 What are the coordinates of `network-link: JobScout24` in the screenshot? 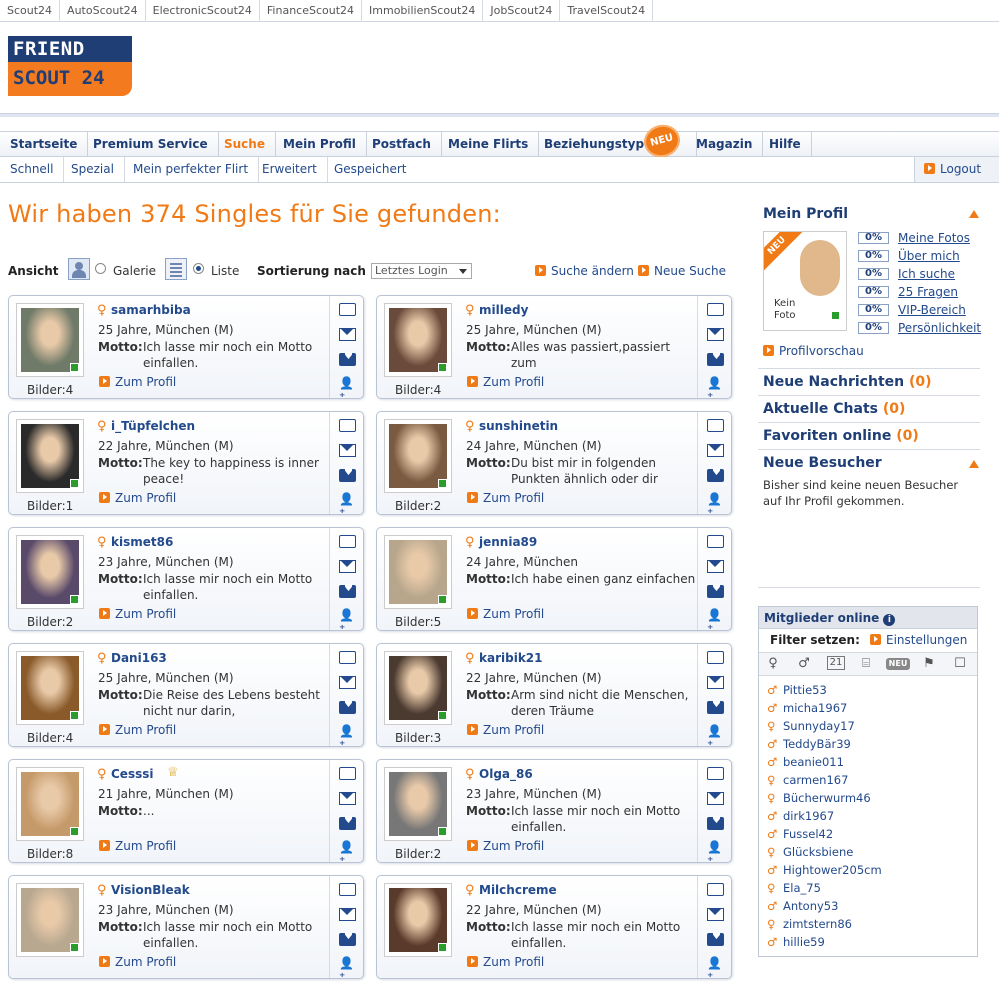 It's located at (522, 11).